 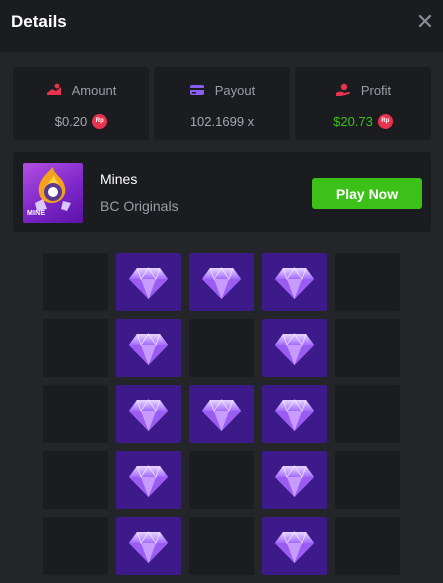 I want to click on modal-header: Details ✕, so click(x=221, y=26).